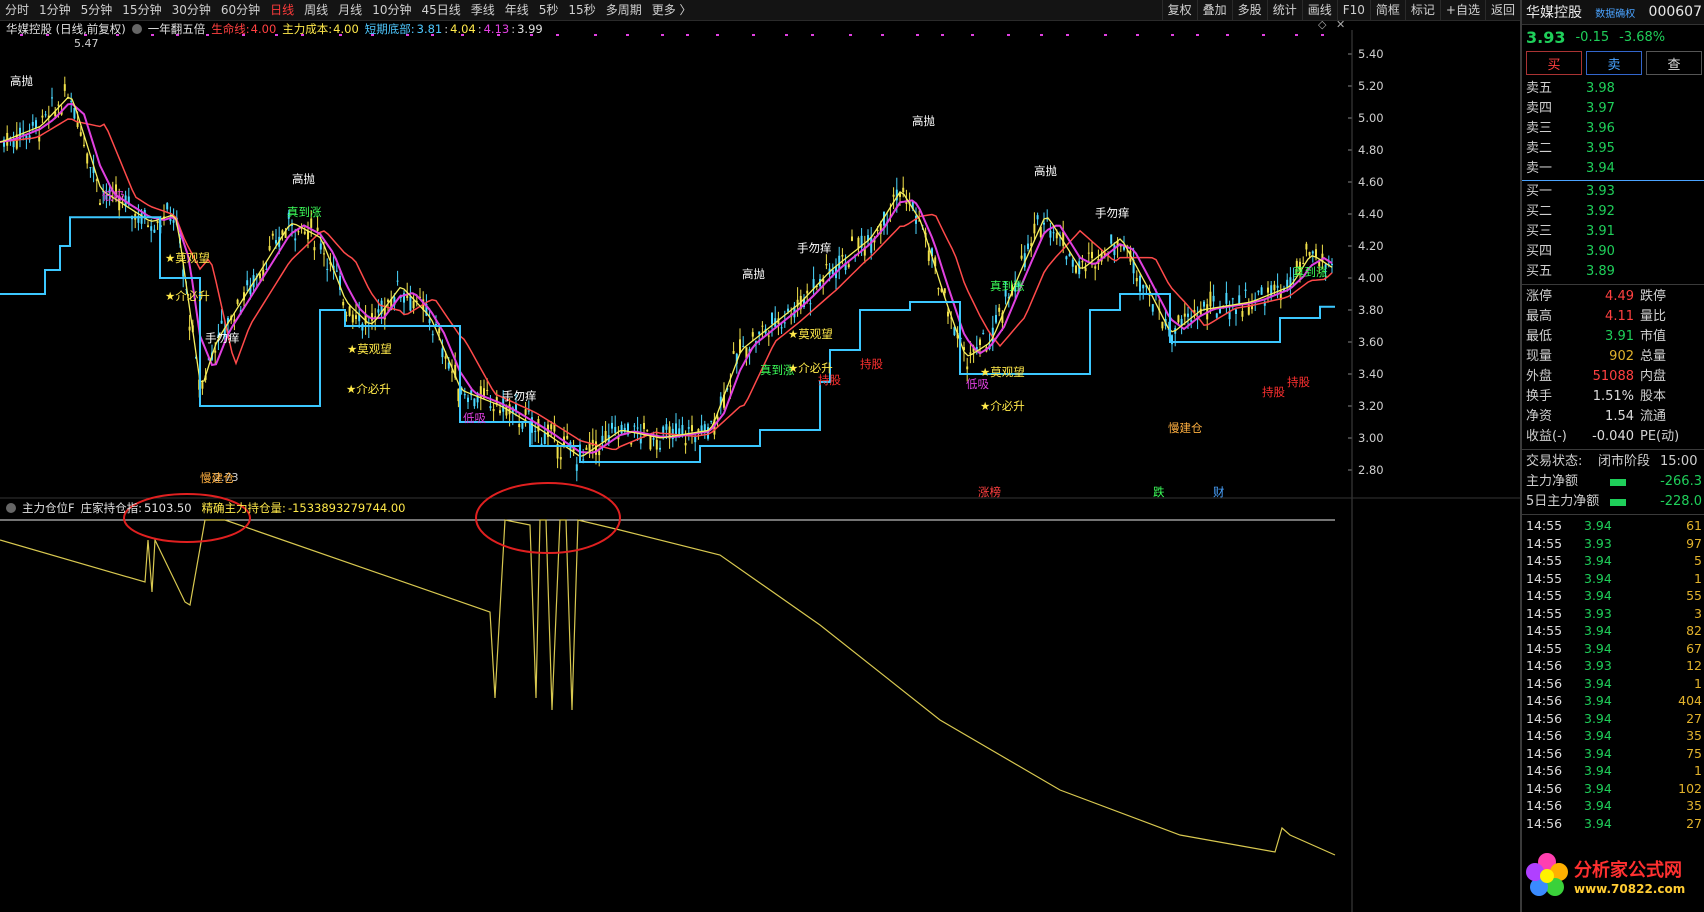  What do you see at coordinates (1694, 525) in the screenshot?
I see `tick-volume: 61` at bounding box center [1694, 525].